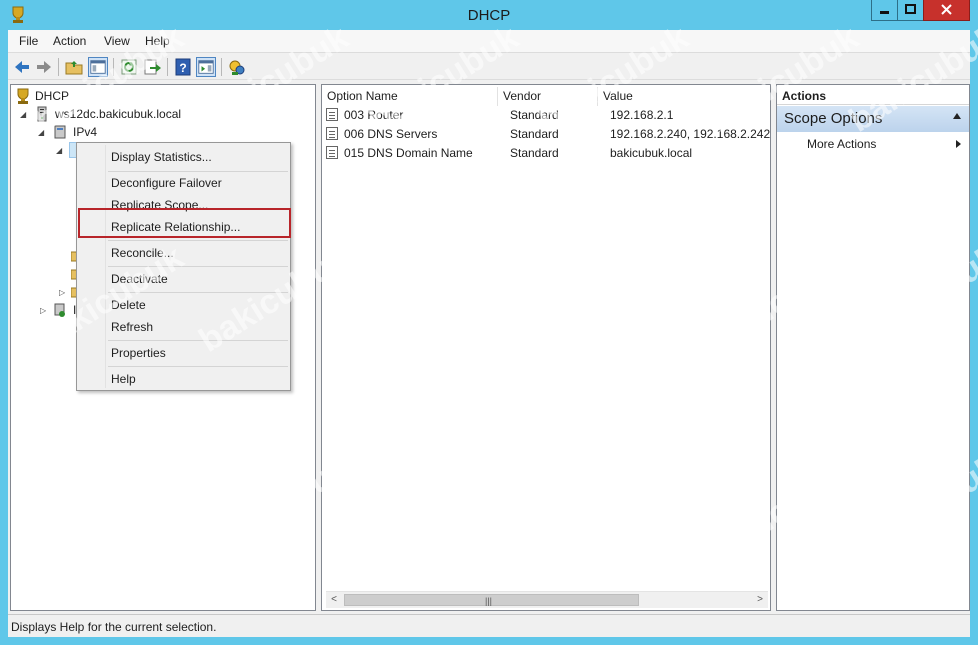 The height and width of the screenshot is (645, 978). Describe the element at coordinates (69, 41) in the screenshot. I see `menu-action: Action` at that location.